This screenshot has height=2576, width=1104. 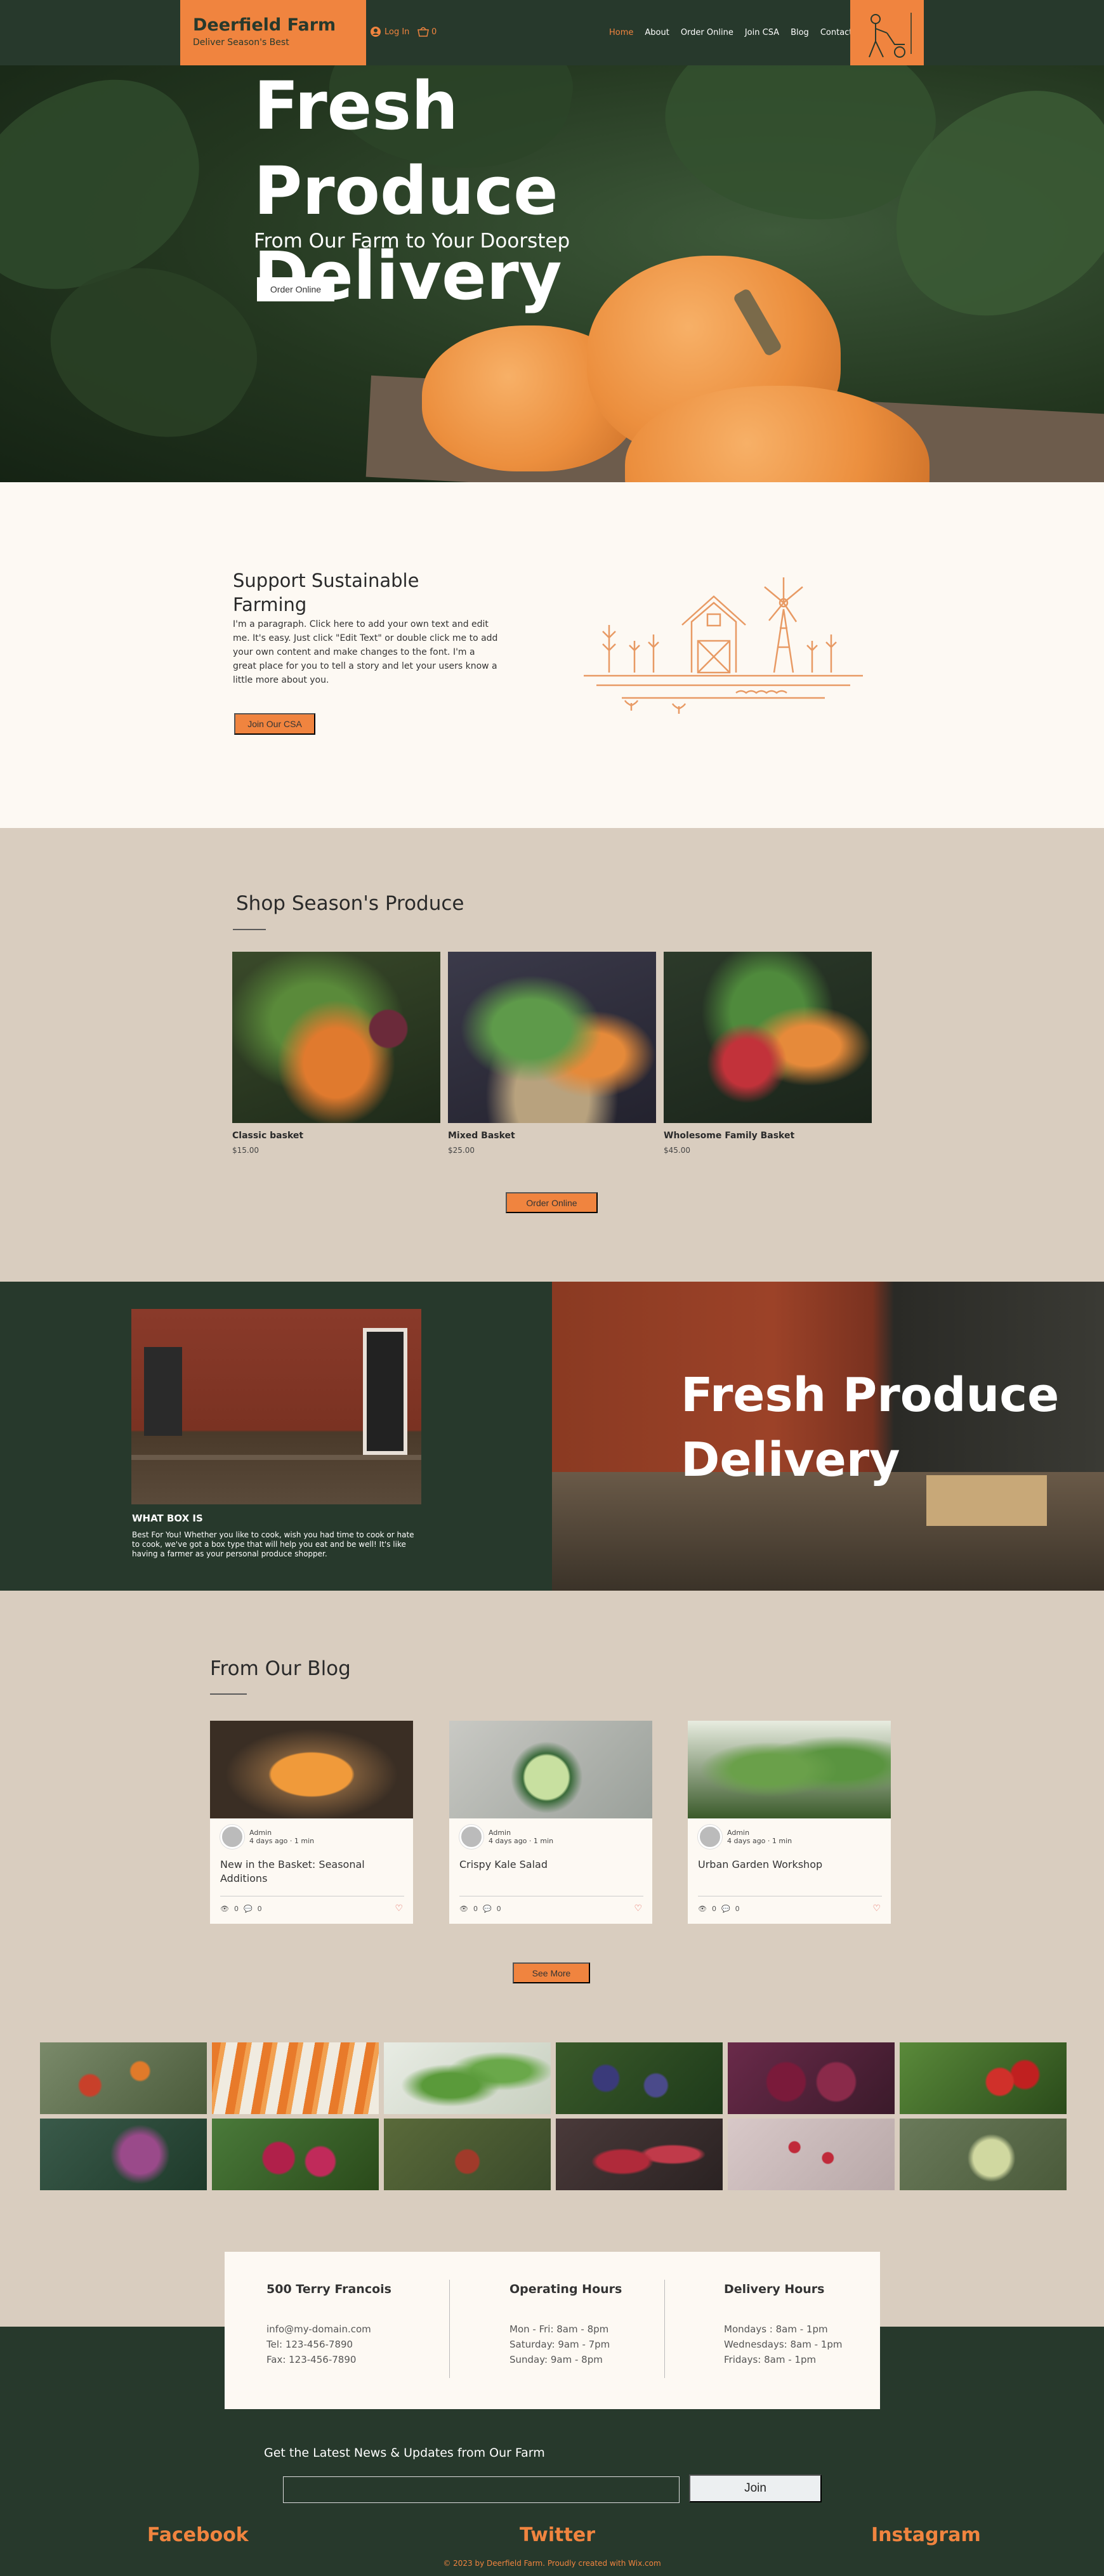 What do you see at coordinates (311, 2359) in the screenshot?
I see `fax-line: Fax: 123-456-7890` at bounding box center [311, 2359].